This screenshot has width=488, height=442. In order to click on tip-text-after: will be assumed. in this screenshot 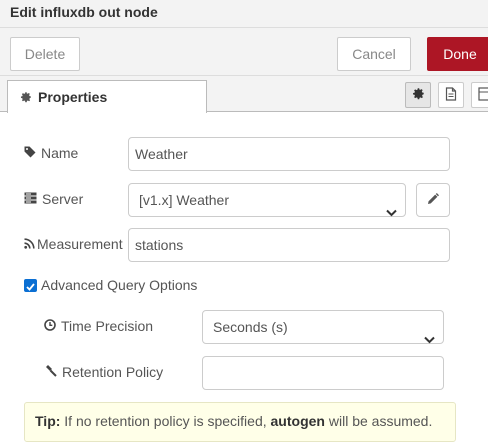, I will do `click(378, 421)`.